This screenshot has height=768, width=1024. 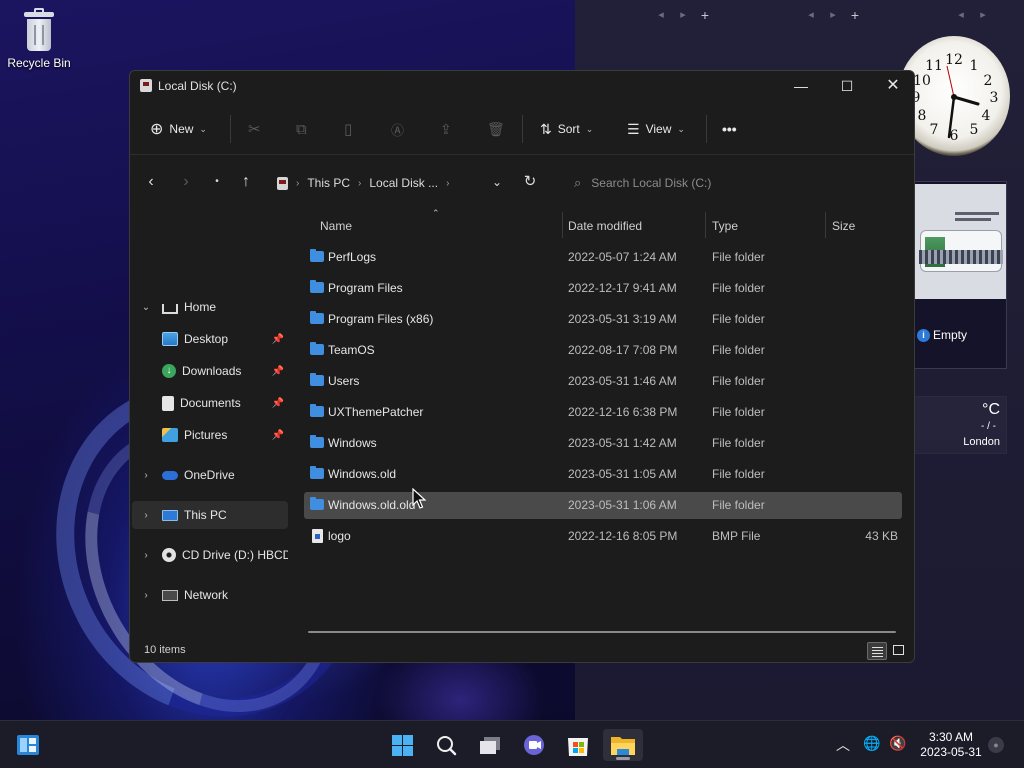 I want to click on show-hidden-icons-button: ︿, so click(x=843, y=745).